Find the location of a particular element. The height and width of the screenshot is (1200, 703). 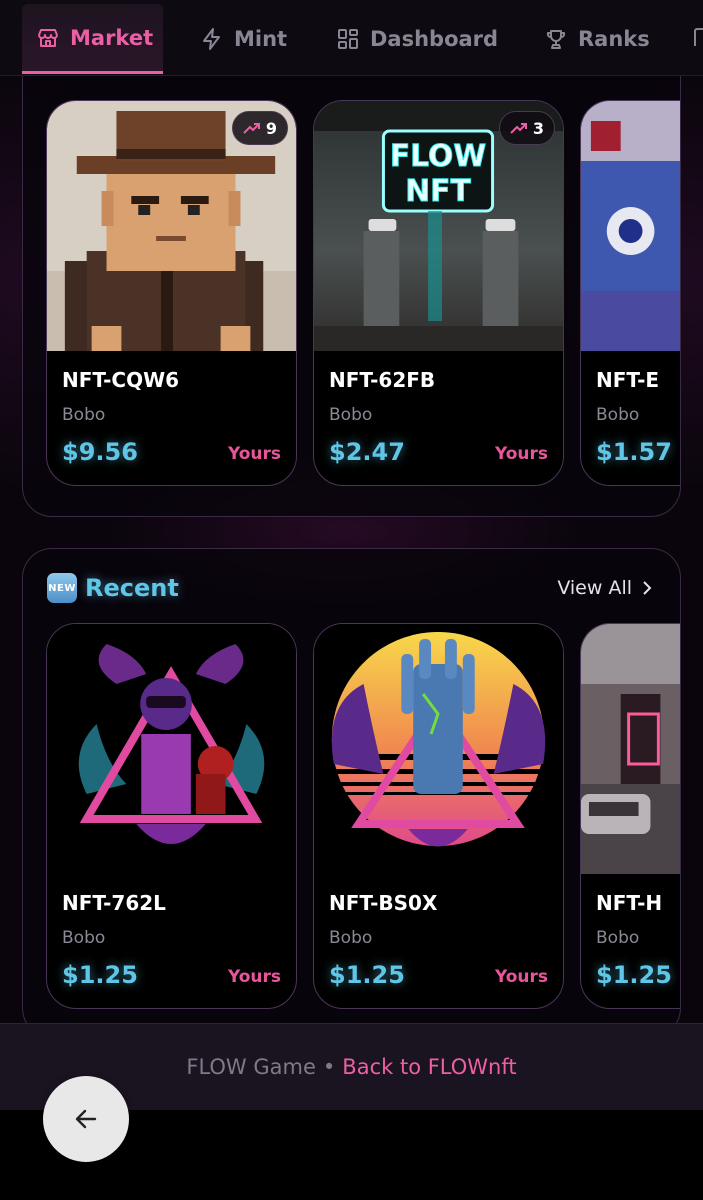

back-button is located at coordinates (86, 1119).